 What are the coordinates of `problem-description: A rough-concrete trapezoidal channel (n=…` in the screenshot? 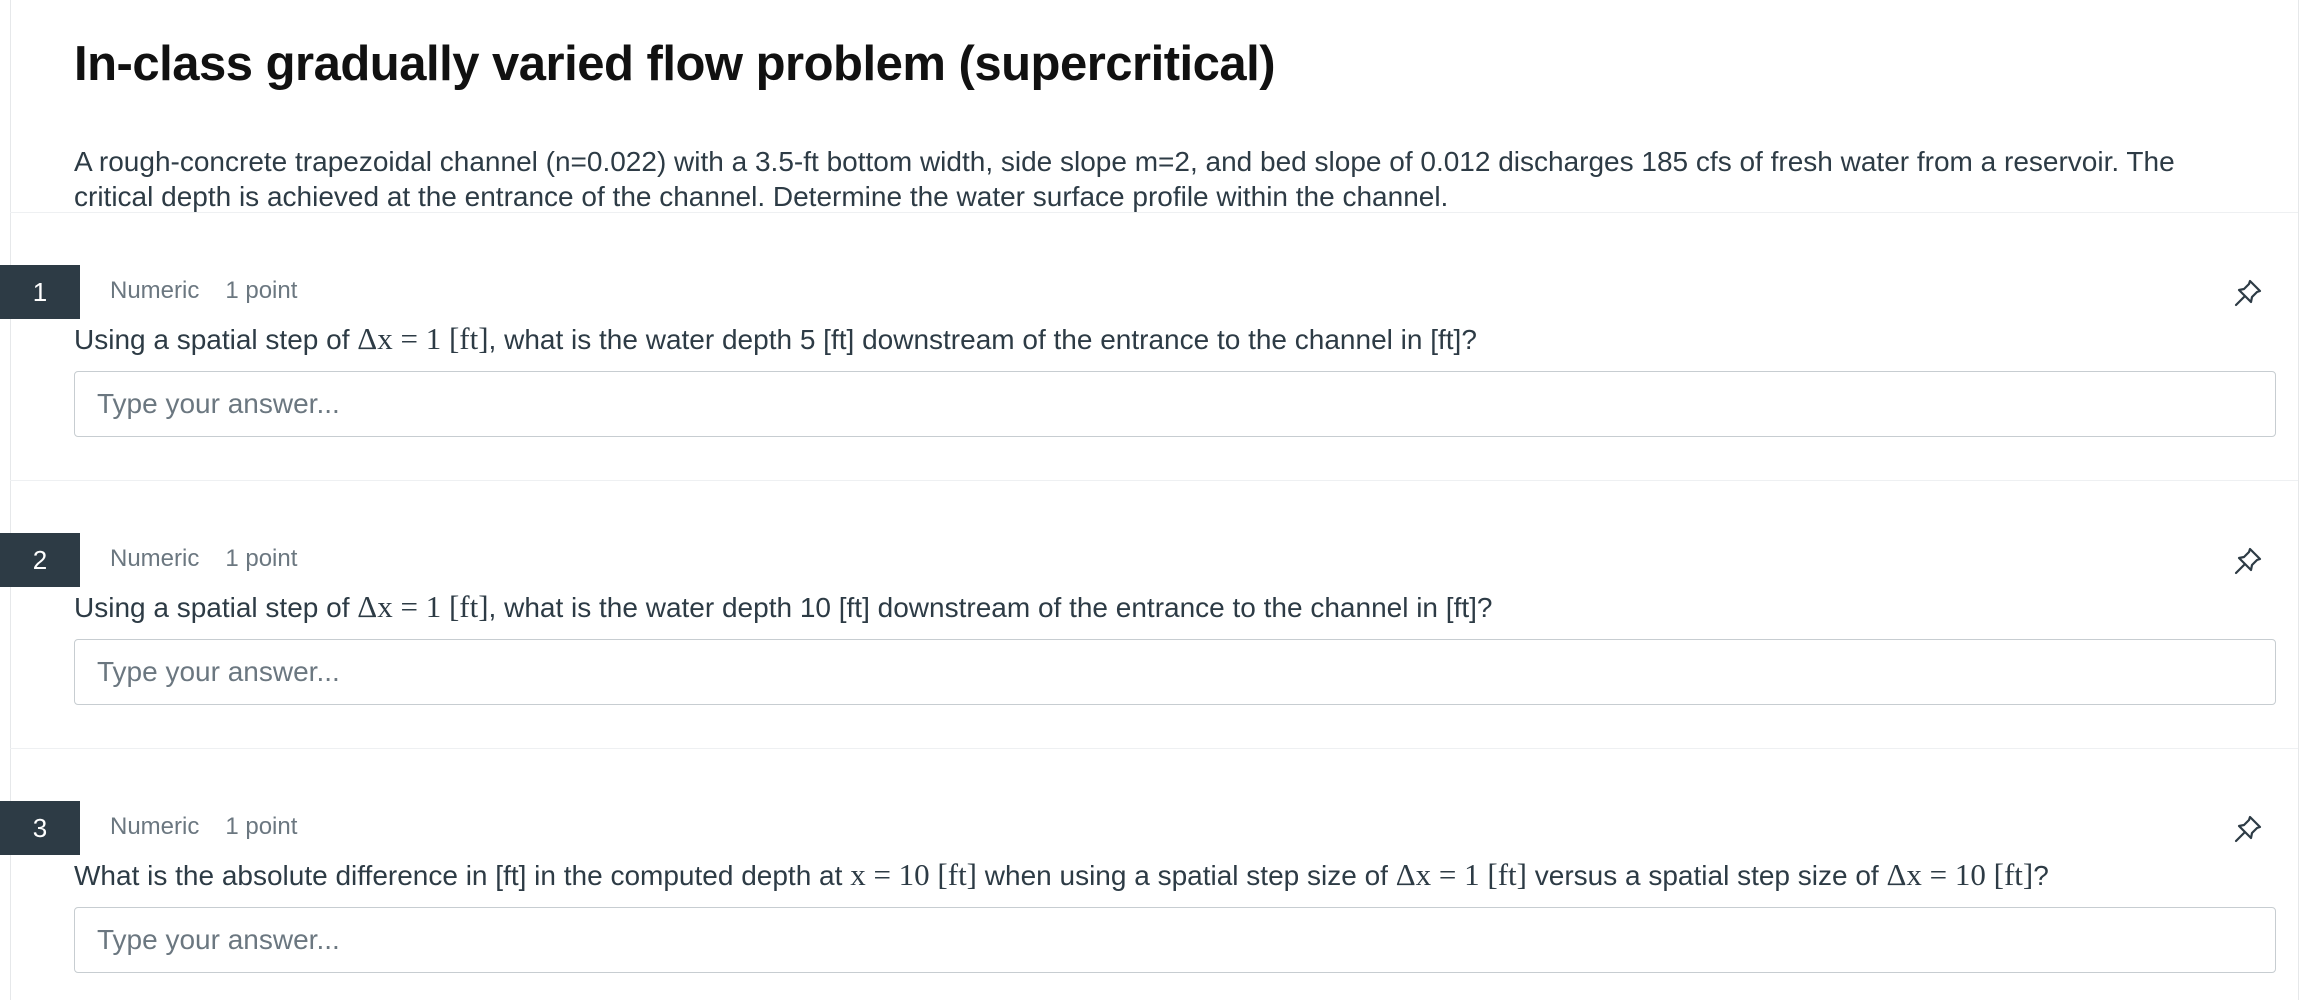 It's located at (1124, 179).